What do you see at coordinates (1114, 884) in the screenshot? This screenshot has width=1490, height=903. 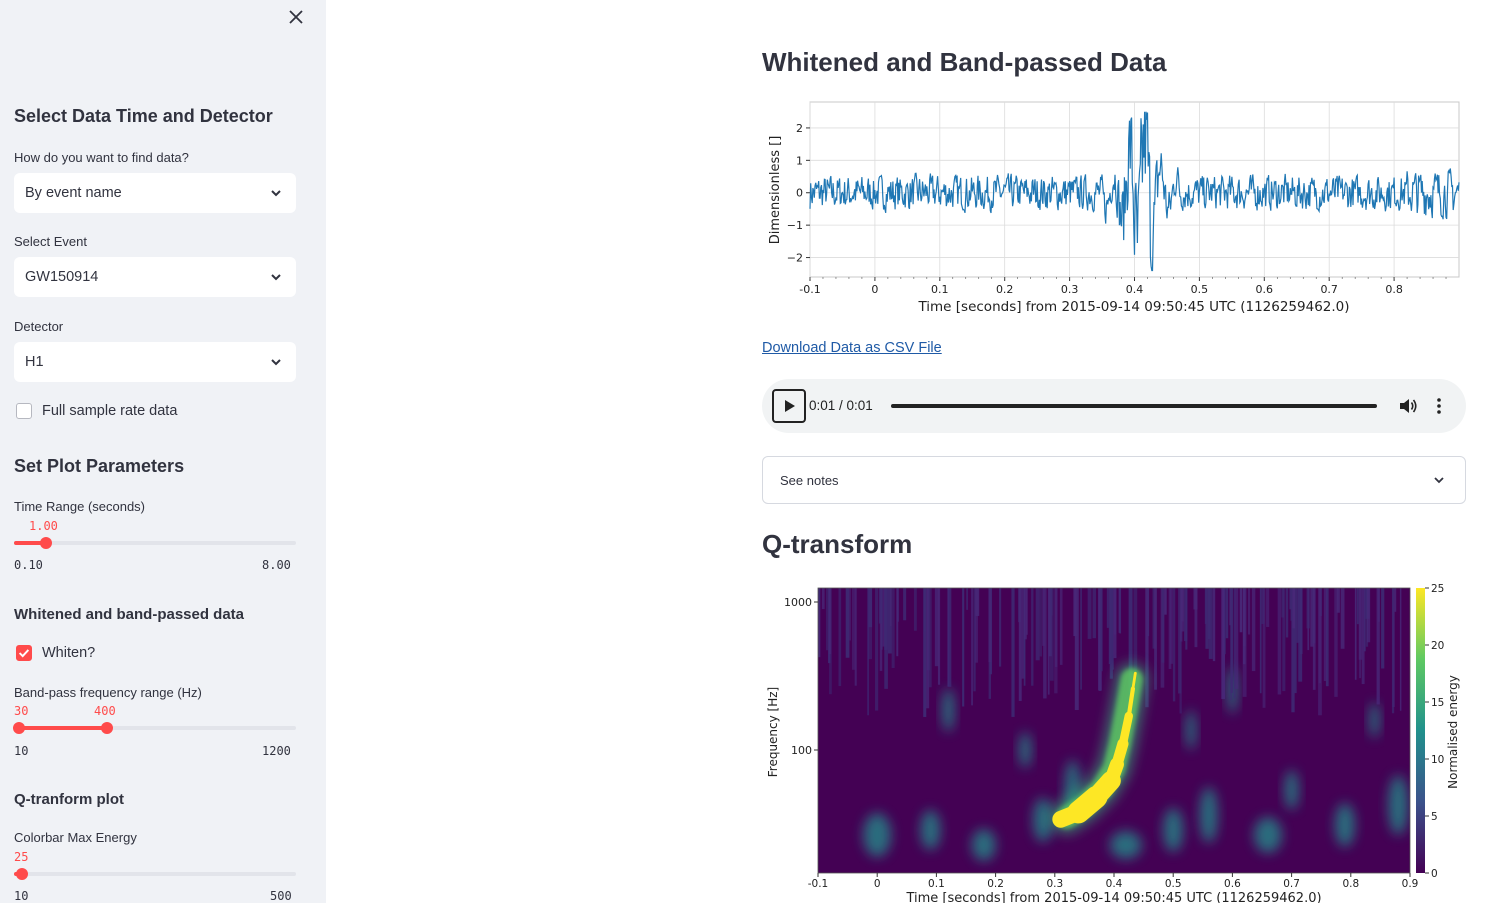 I see `x-tick-label: 0.4` at bounding box center [1114, 884].